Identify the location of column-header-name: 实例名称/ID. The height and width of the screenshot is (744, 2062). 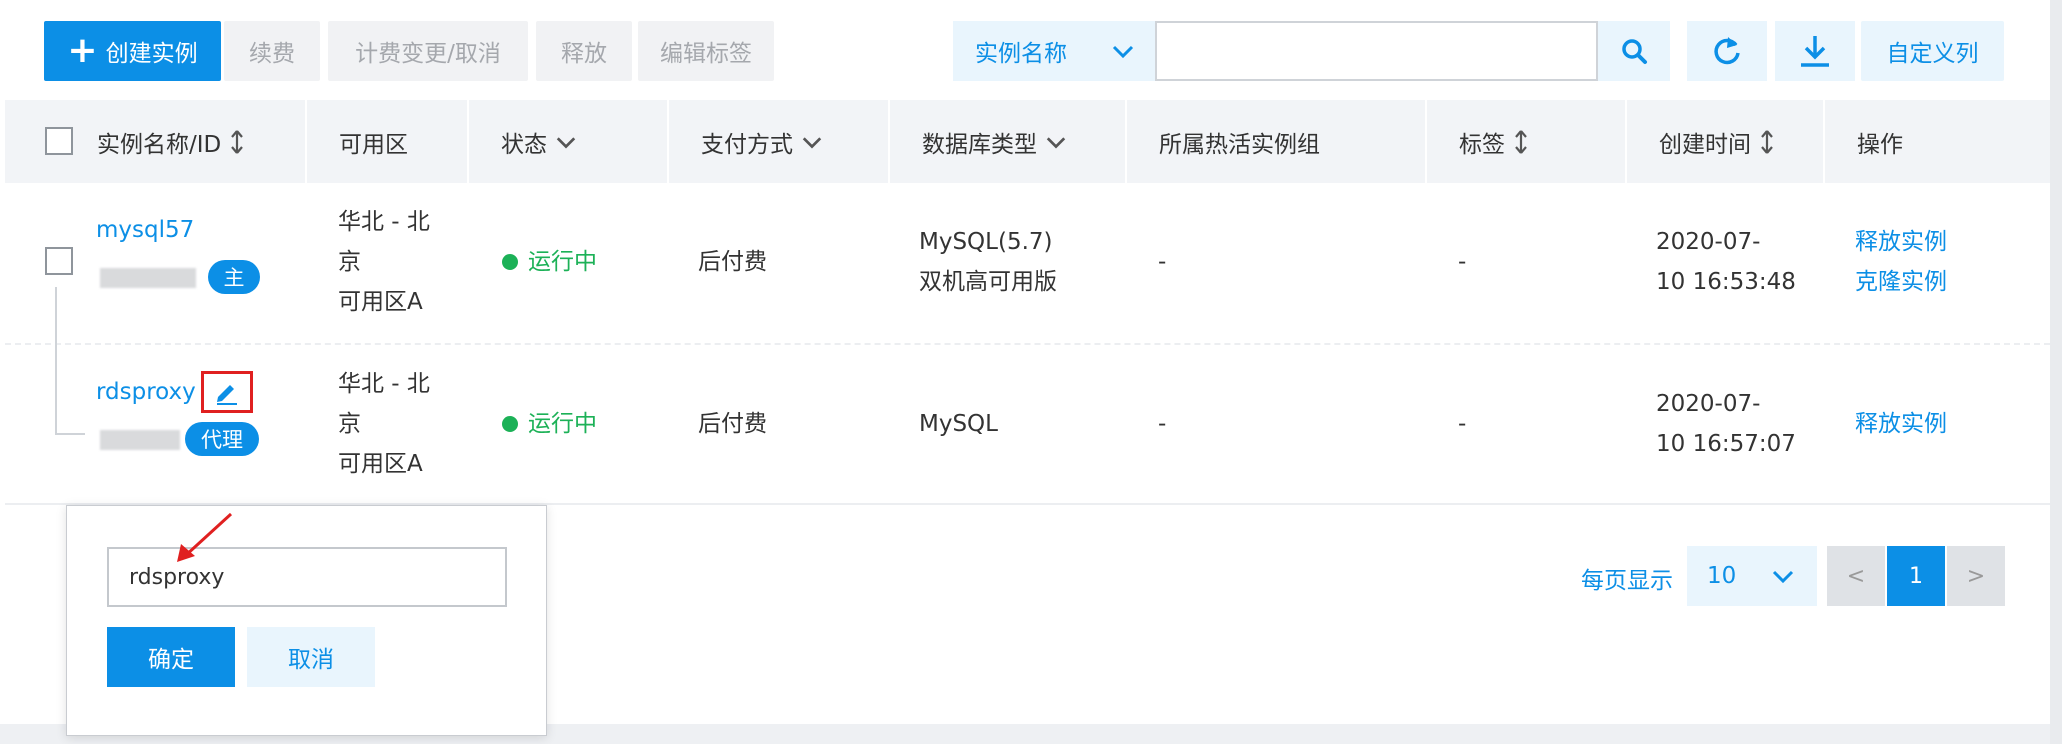
(155, 141).